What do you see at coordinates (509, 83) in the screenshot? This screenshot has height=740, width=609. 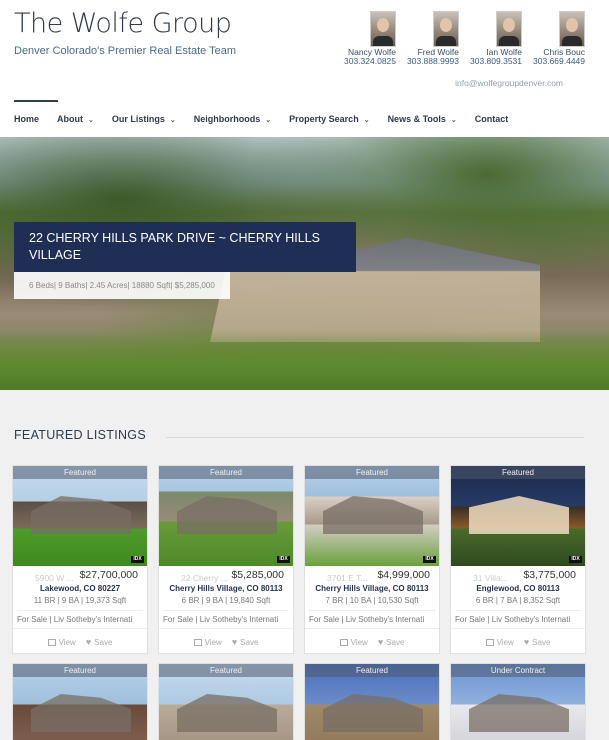 I see `contact-email: info@wolfegroupdenver.com` at bounding box center [509, 83].